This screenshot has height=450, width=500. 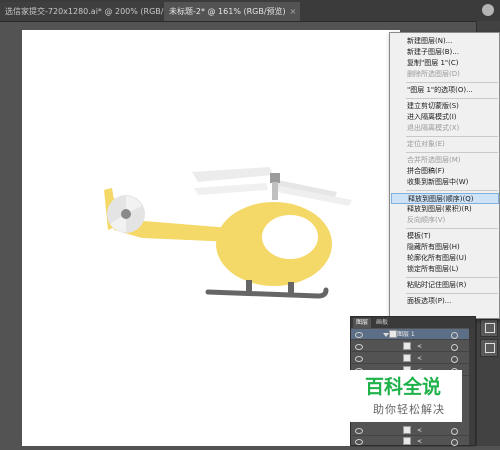 I want to click on menu-item: 轮廓化所有图层(U), so click(x=445, y=258).